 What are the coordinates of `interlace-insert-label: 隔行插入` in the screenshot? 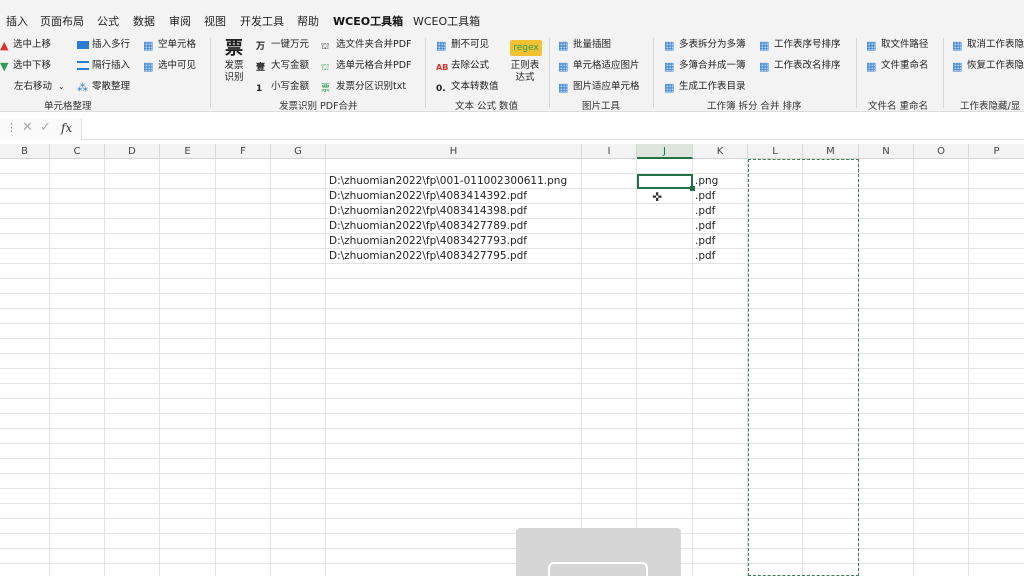 It's located at (111, 65).